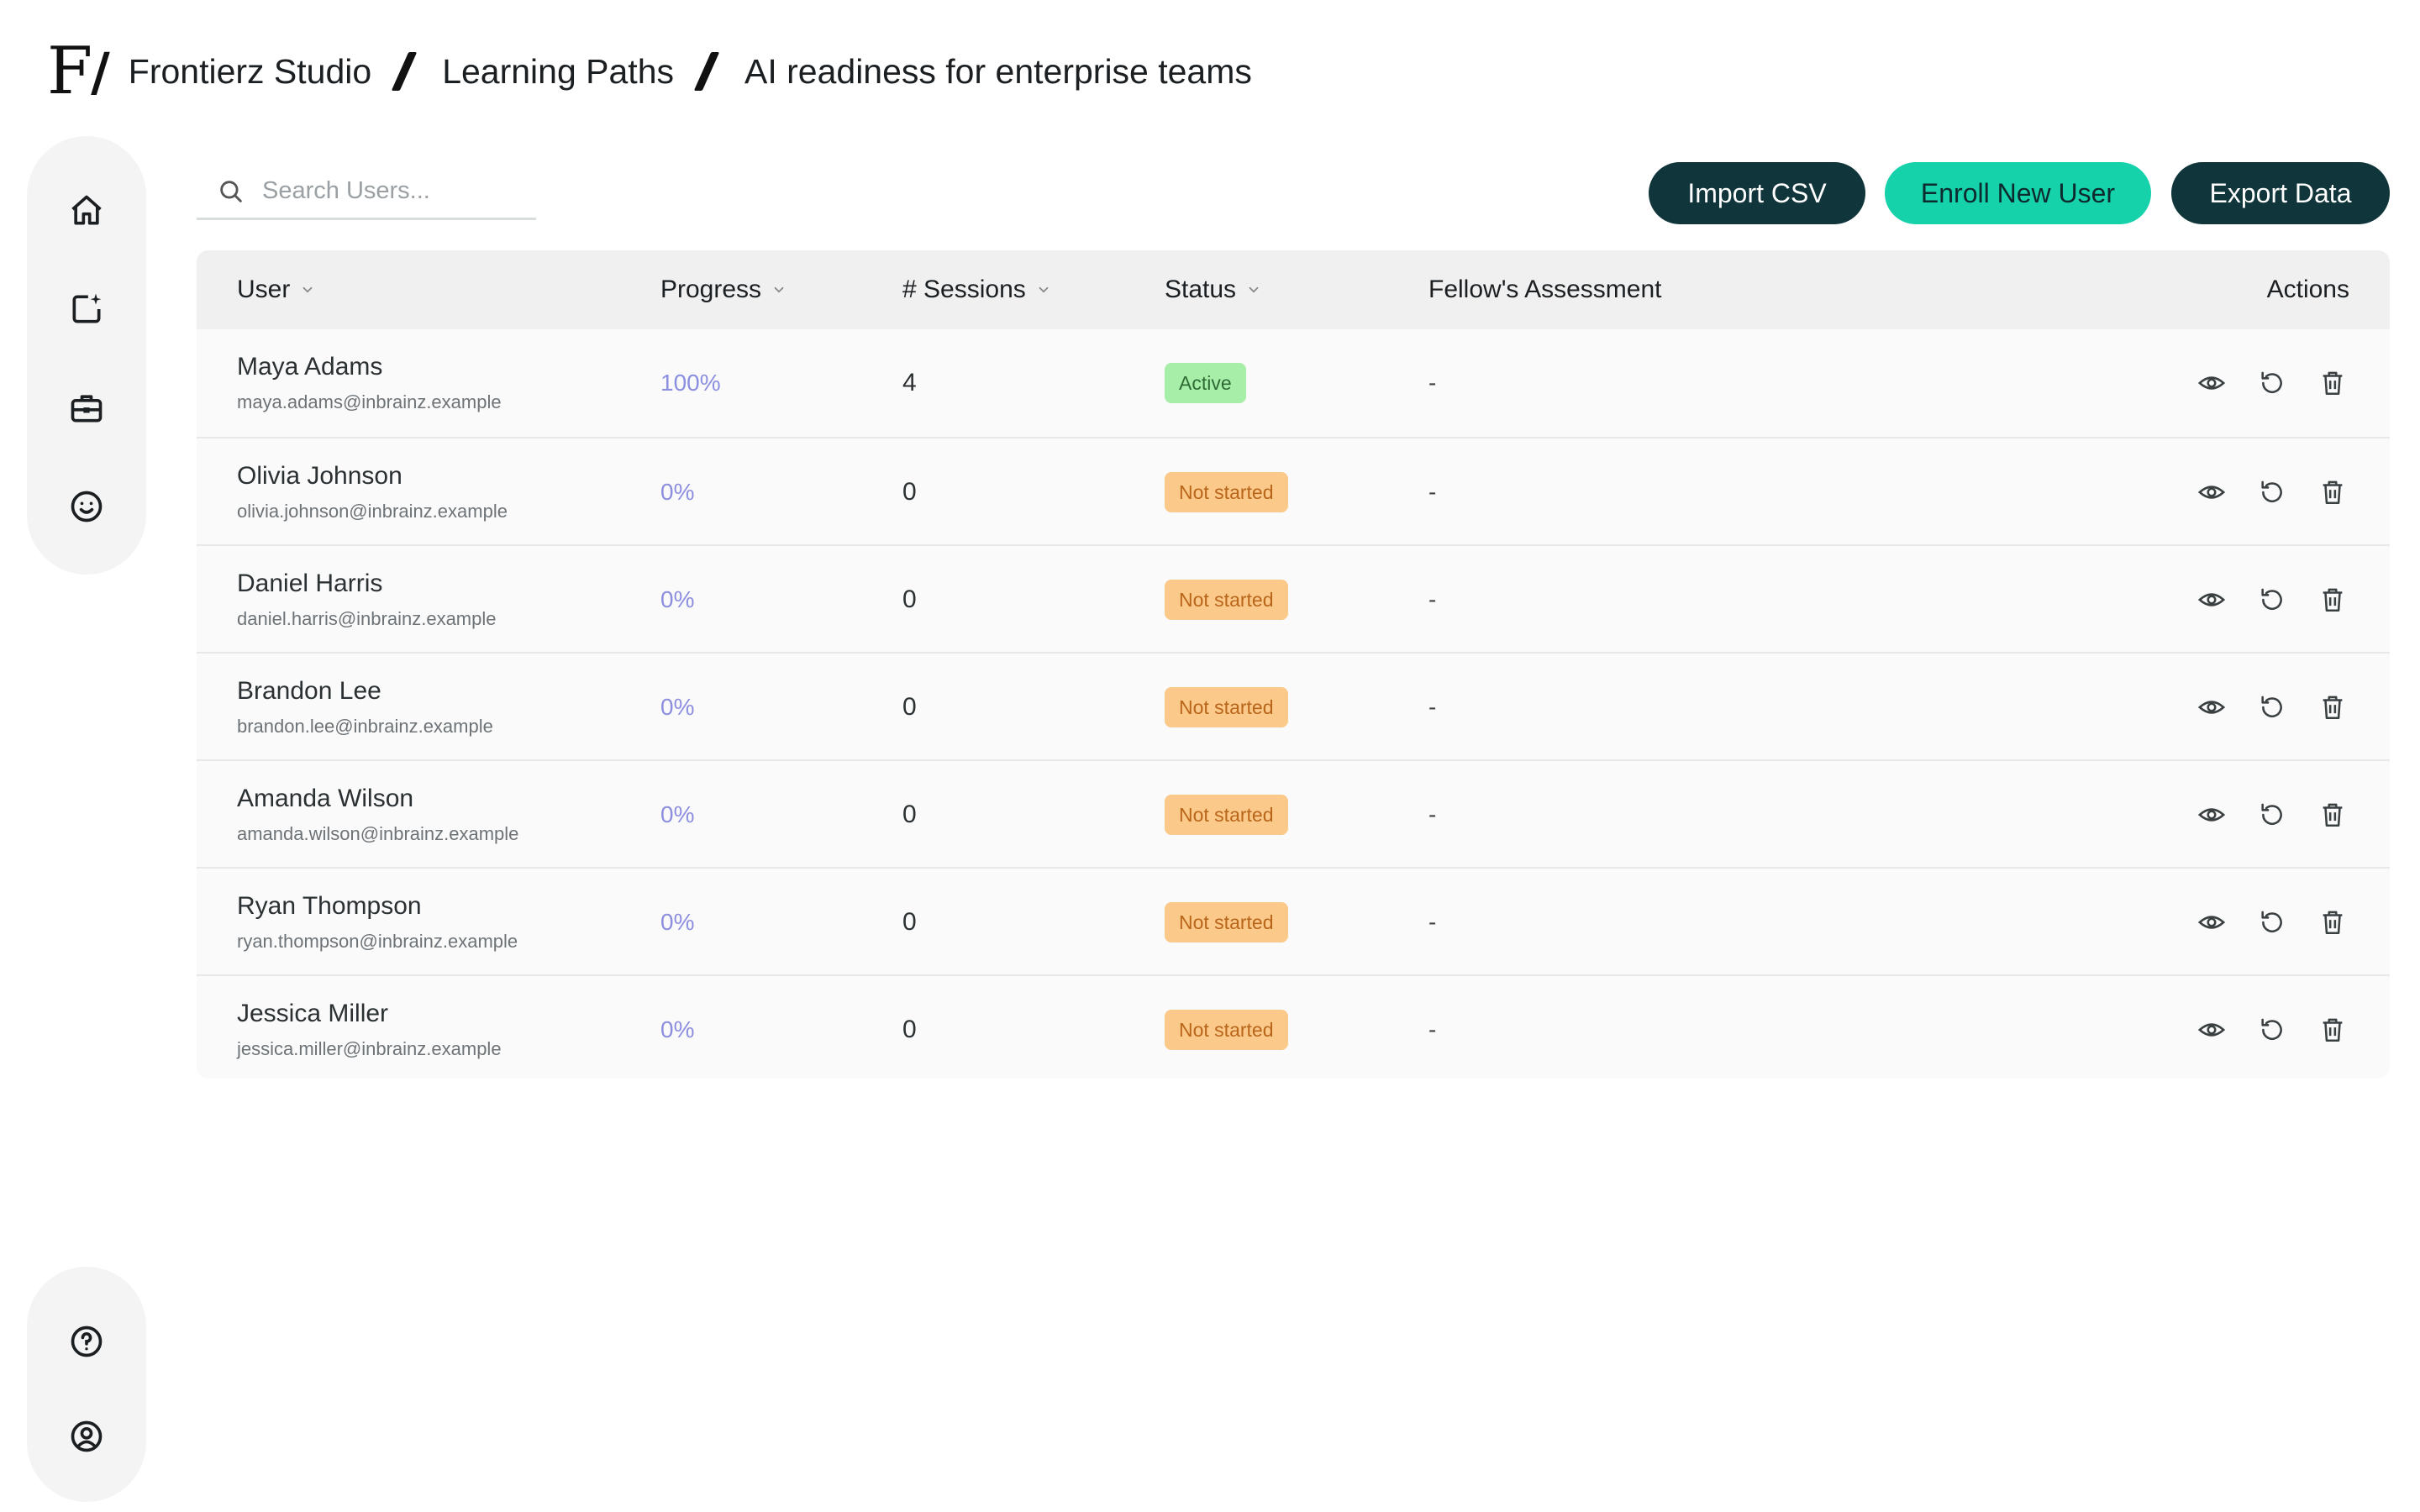  Describe the element at coordinates (372, 511) in the screenshot. I see `user-email: olivia.johnson@inbrainz.example` at that location.